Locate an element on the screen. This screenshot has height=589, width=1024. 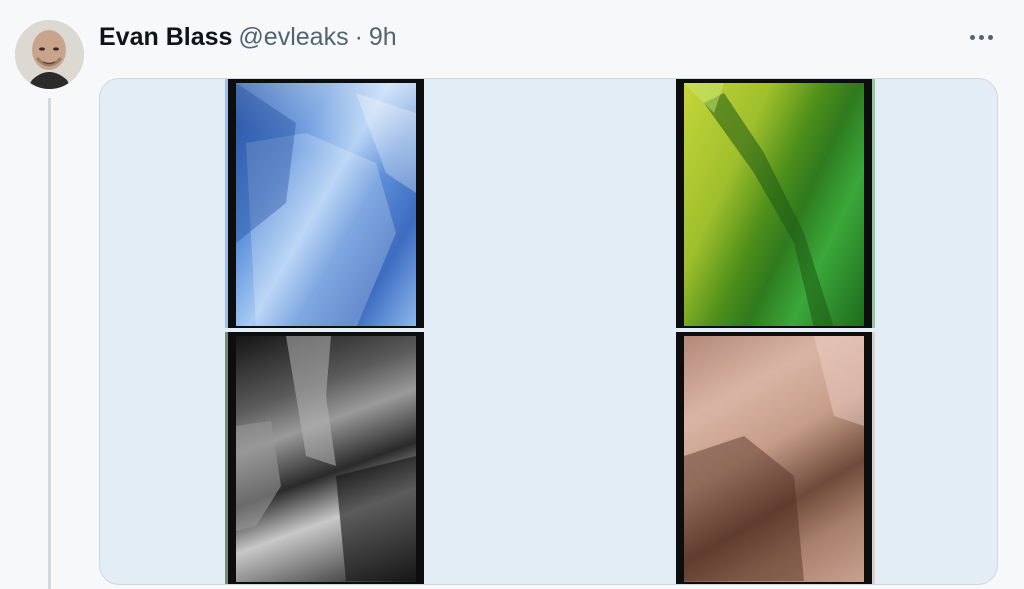
media-image-rose-quartz is located at coordinates (775, 458).